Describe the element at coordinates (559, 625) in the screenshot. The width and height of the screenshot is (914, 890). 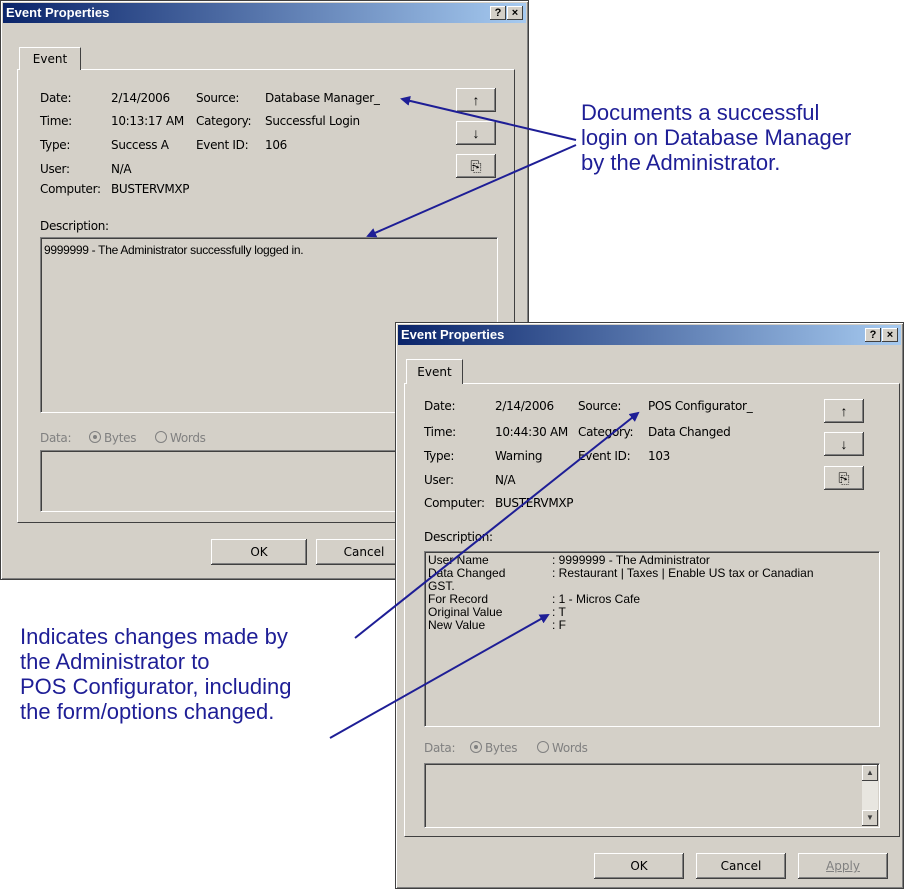
I see `description-row-value: : F` at that location.